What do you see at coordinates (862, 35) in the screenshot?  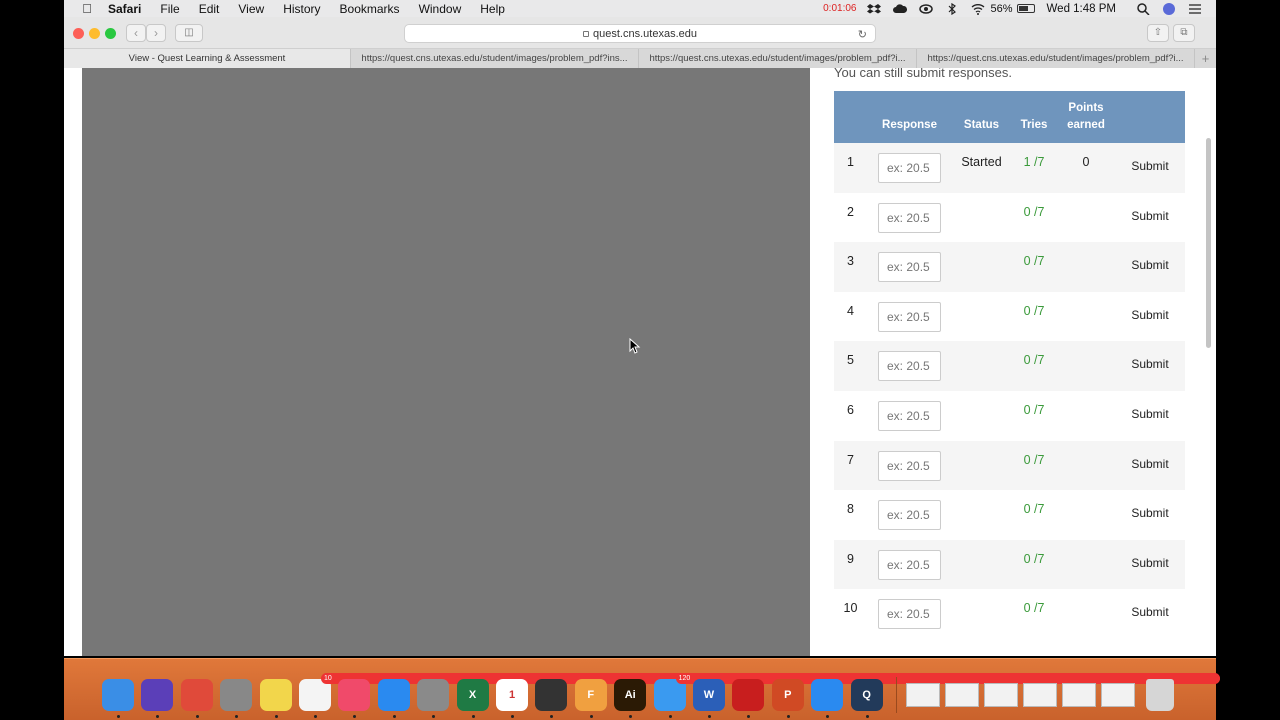 I see `reload-icon: ↻` at bounding box center [862, 35].